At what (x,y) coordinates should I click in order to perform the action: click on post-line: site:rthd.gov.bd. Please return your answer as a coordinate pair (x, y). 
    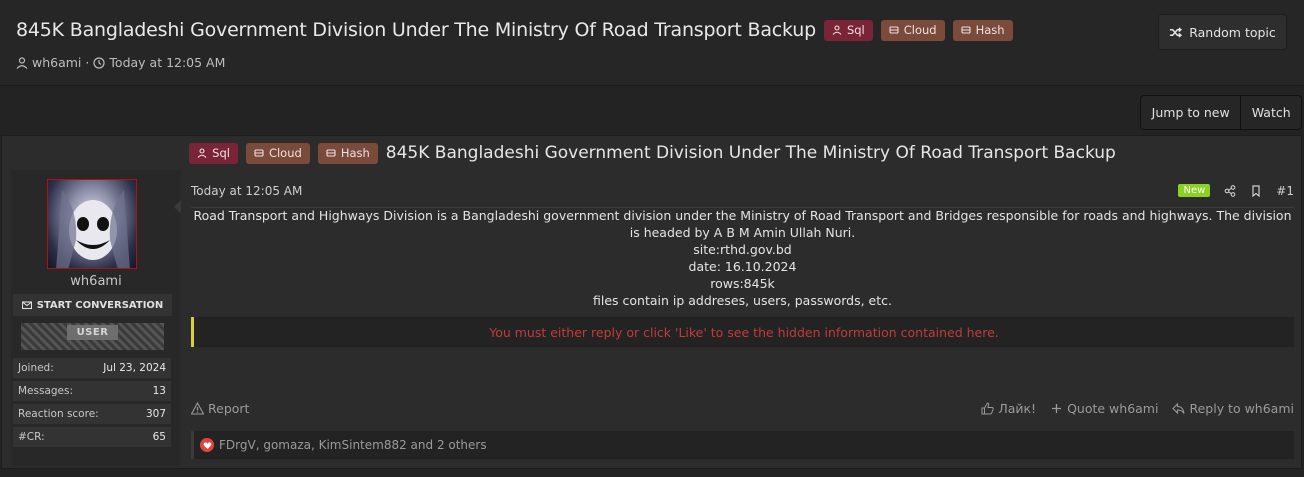
    Looking at the image, I should click on (742, 249).